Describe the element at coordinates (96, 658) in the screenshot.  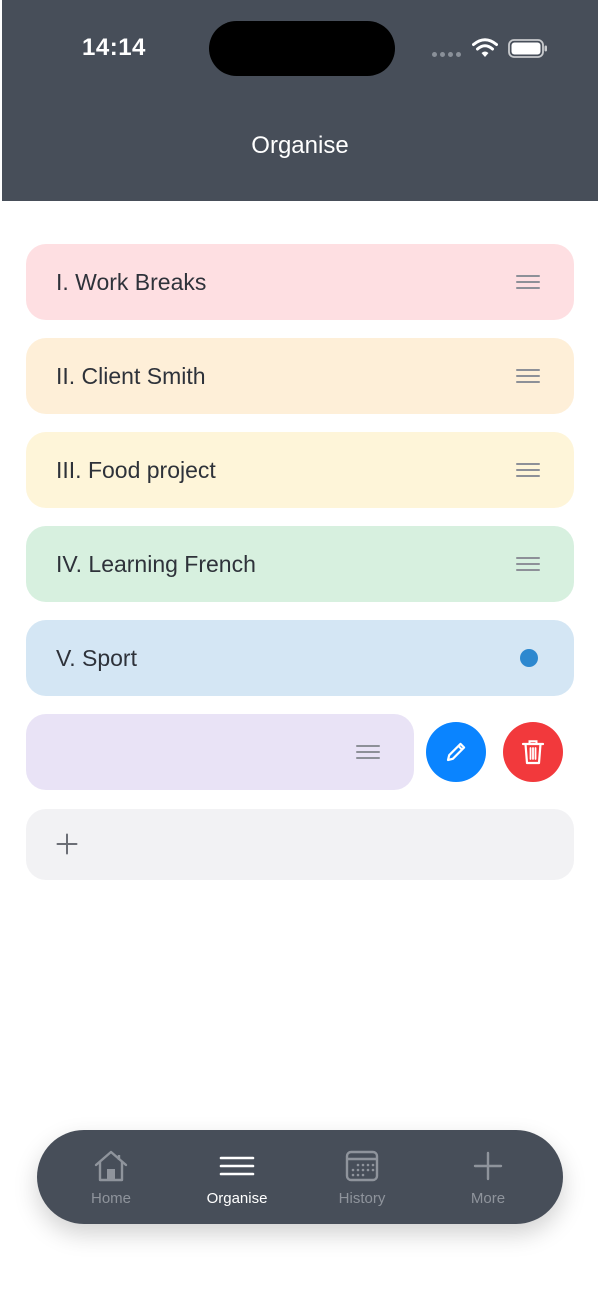
I see `category-label: V. Sport` at that location.